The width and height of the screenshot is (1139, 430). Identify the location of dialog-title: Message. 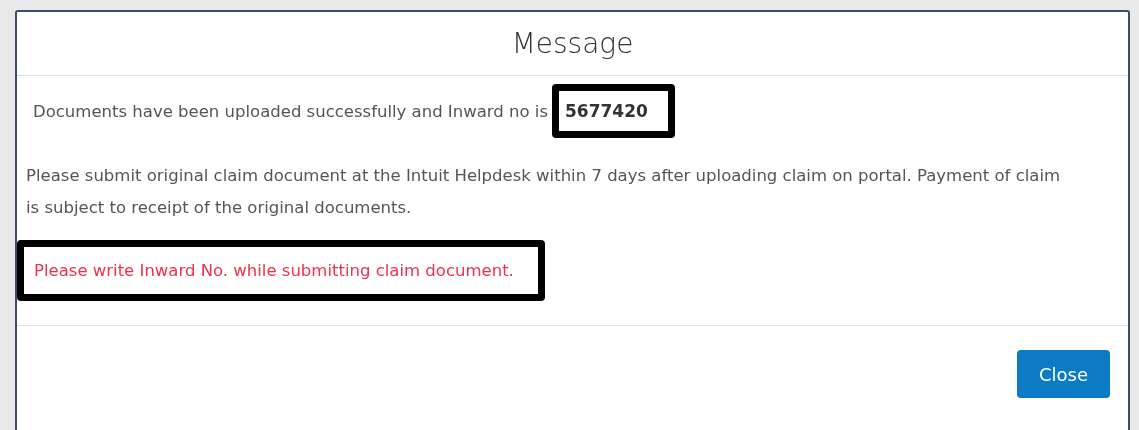
(572, 43).